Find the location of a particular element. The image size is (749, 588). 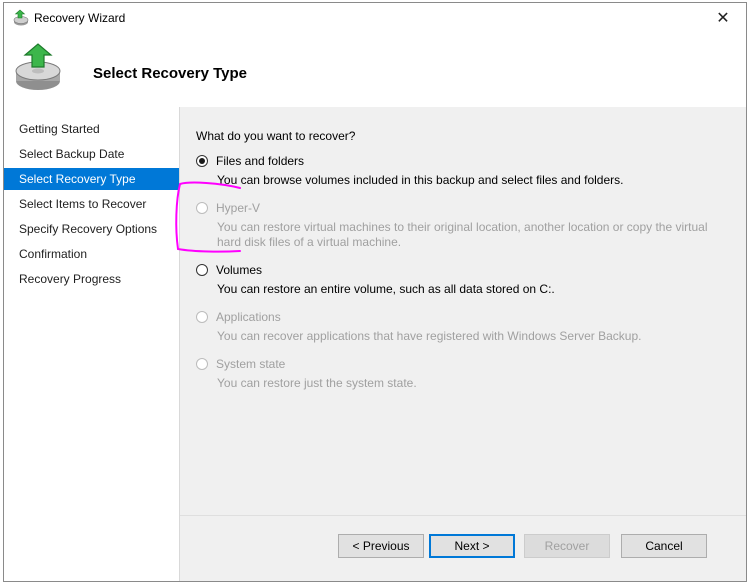

recovery-app-icon is located at coordinates (21, 17).